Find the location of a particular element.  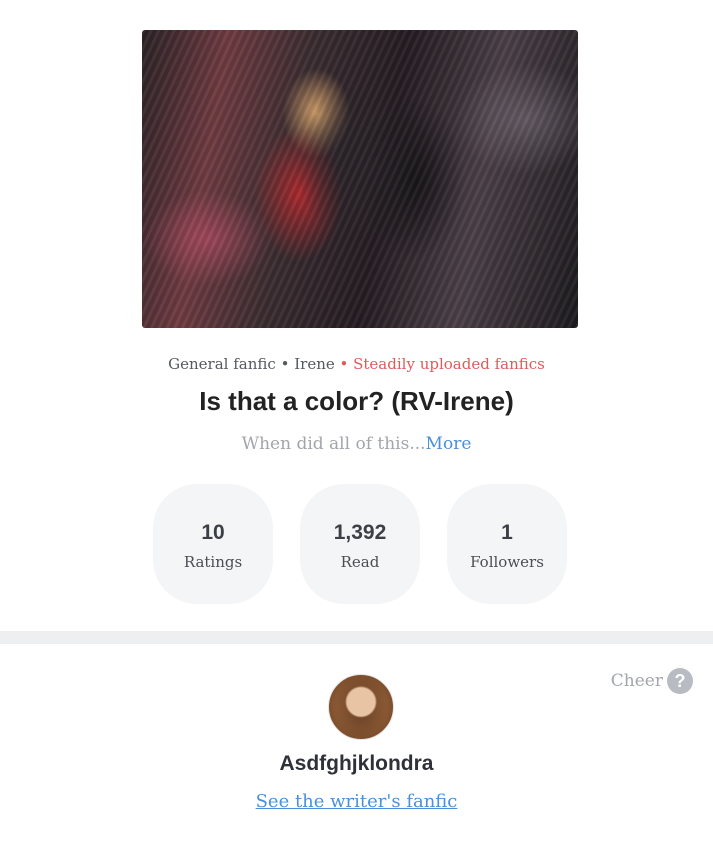

stat-read-value: 1,392 is located at coordinates (360, 532).